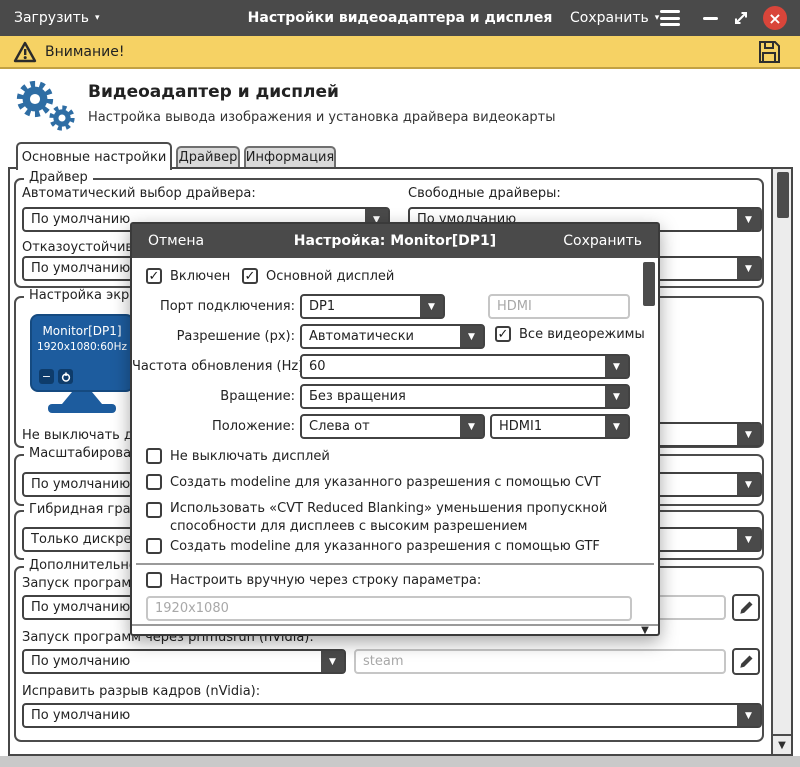 This screenshot has height=767, width=800. Describe the element at coordinates (56, 376) in the screenshot. I see `monitor-buttons: −` at that location.